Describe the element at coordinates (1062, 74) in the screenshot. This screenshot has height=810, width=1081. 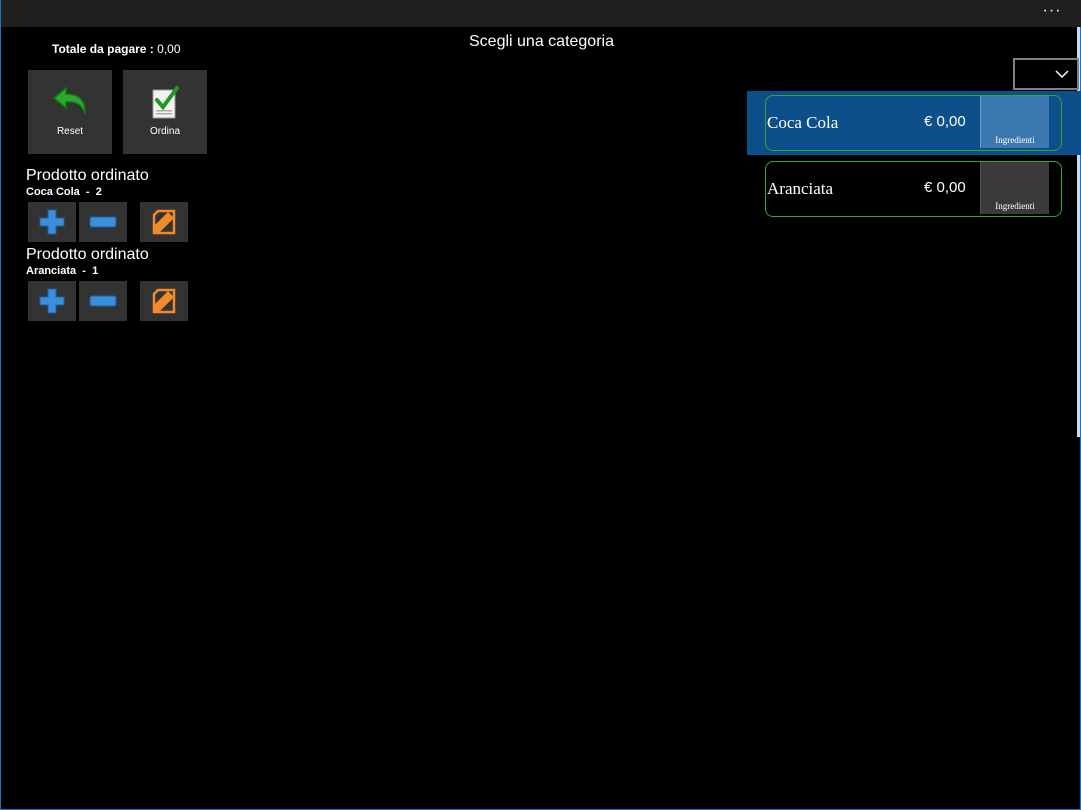
I see `chevron-down-icon` at that location.